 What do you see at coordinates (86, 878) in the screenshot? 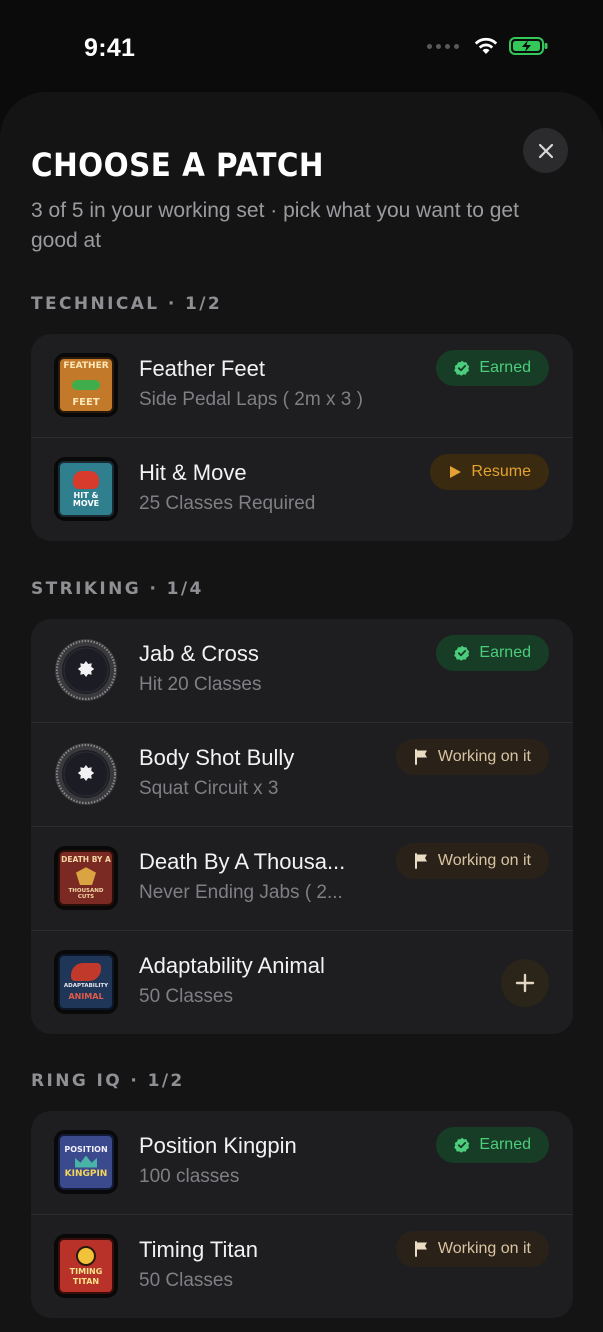
I see `patch-badge-death-by-a-thousand-cuts: DEATH BY A THOUSAND CUTS` at bounding box center [86, 878].